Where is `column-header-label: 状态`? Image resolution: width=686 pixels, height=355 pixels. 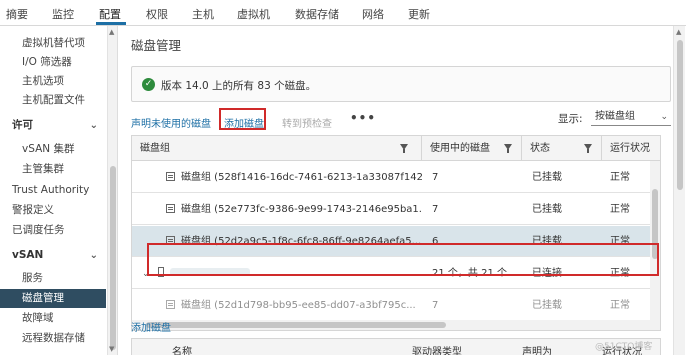 column-header-label: 状态 is located at coordinates (540, 148).